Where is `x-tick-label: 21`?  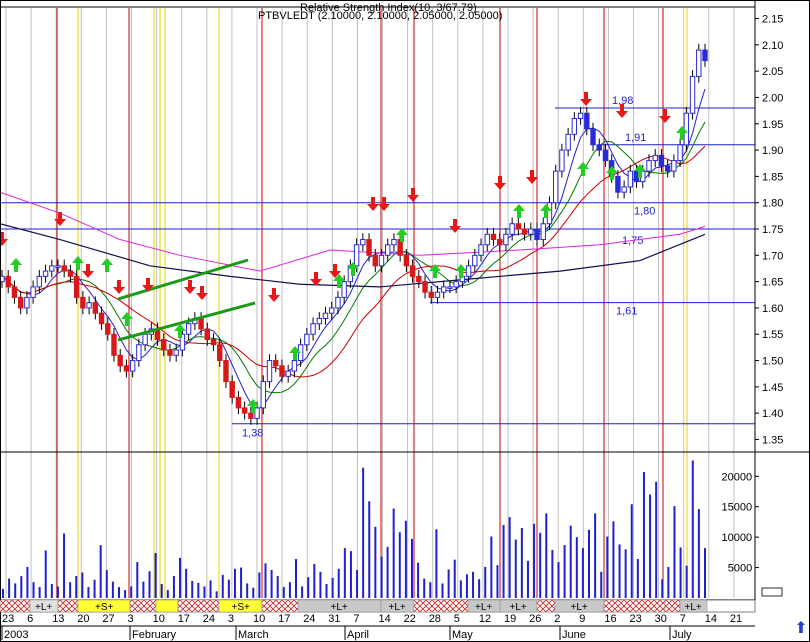
x-tick-label: 21 is located at coordinates (736, 619).